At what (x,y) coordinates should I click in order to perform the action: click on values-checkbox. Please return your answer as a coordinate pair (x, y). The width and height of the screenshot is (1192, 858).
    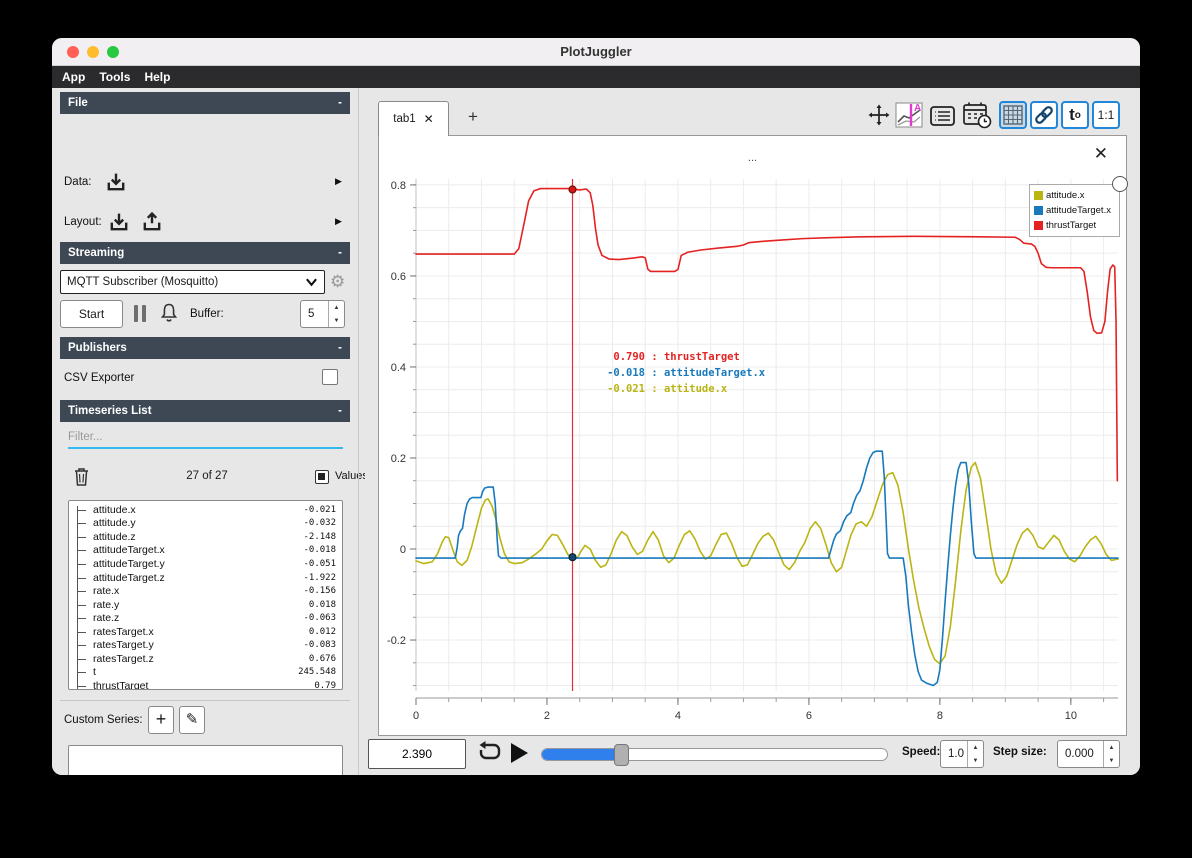
    Looking at the image, I should click on (322, 477).